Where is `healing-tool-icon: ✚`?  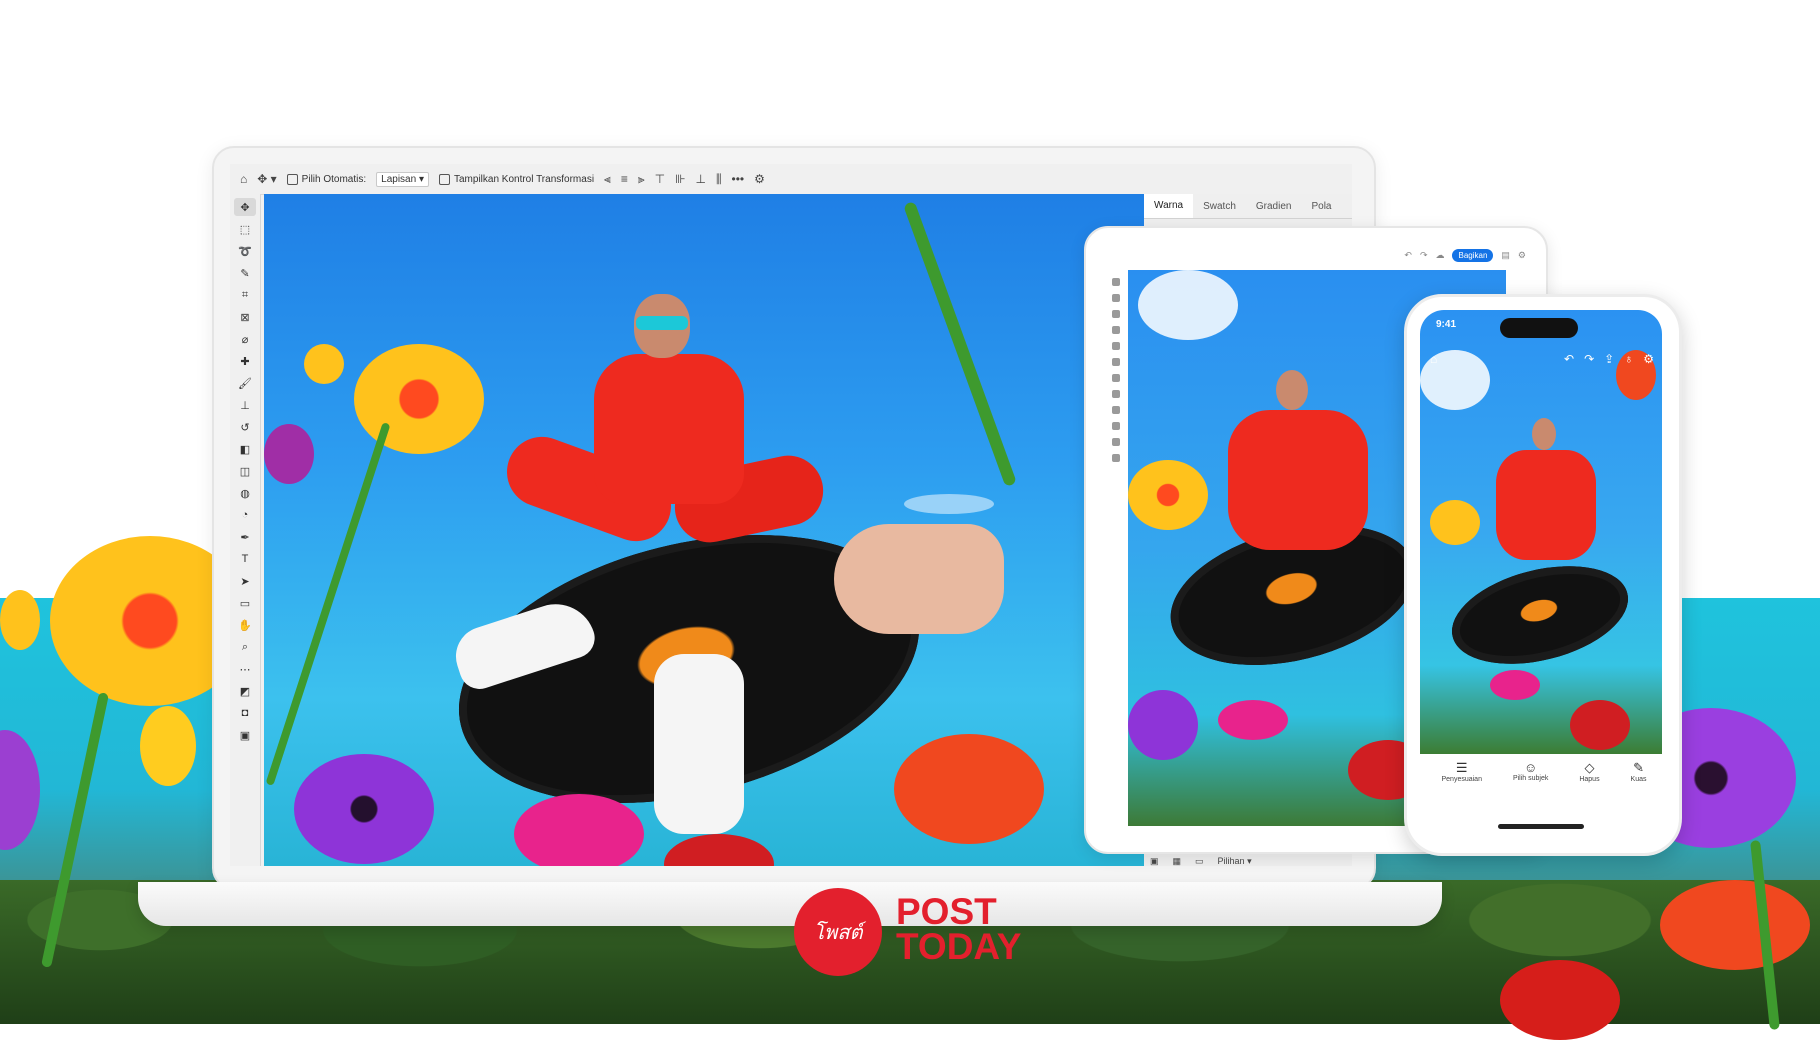 healing-tool-icon: ✚ is located at coordinates (245, 361).